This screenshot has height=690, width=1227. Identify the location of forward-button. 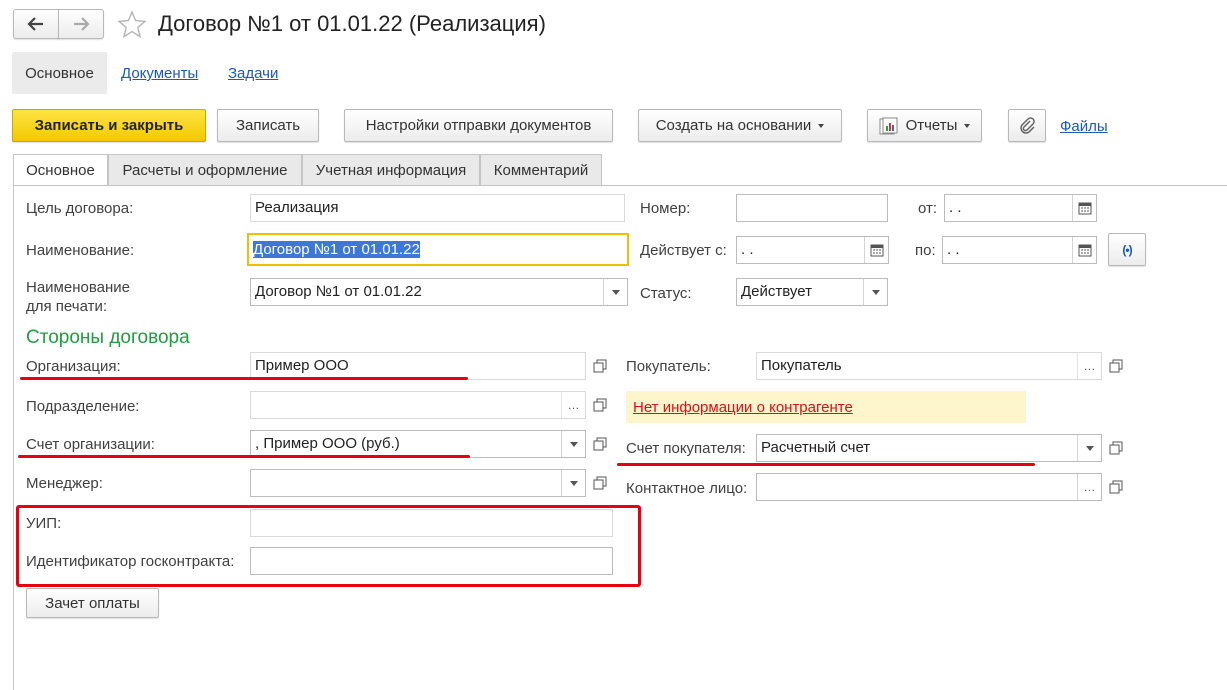
(81, 24).